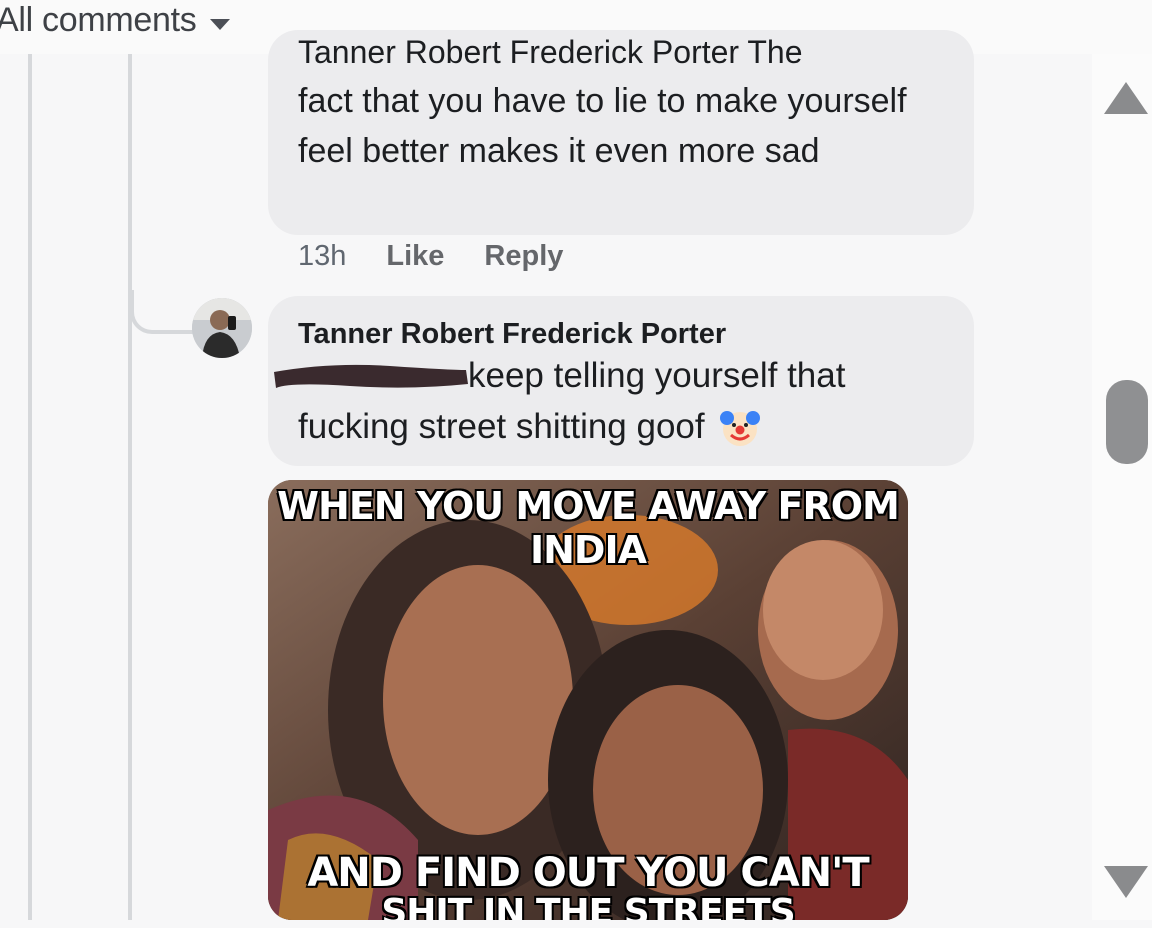  What do you see at coordinates (550, 52) in the screenshot?
I see `comment-clipped-line: Tanner Robert Frederick Porter The` at bounding box center [550, 52].